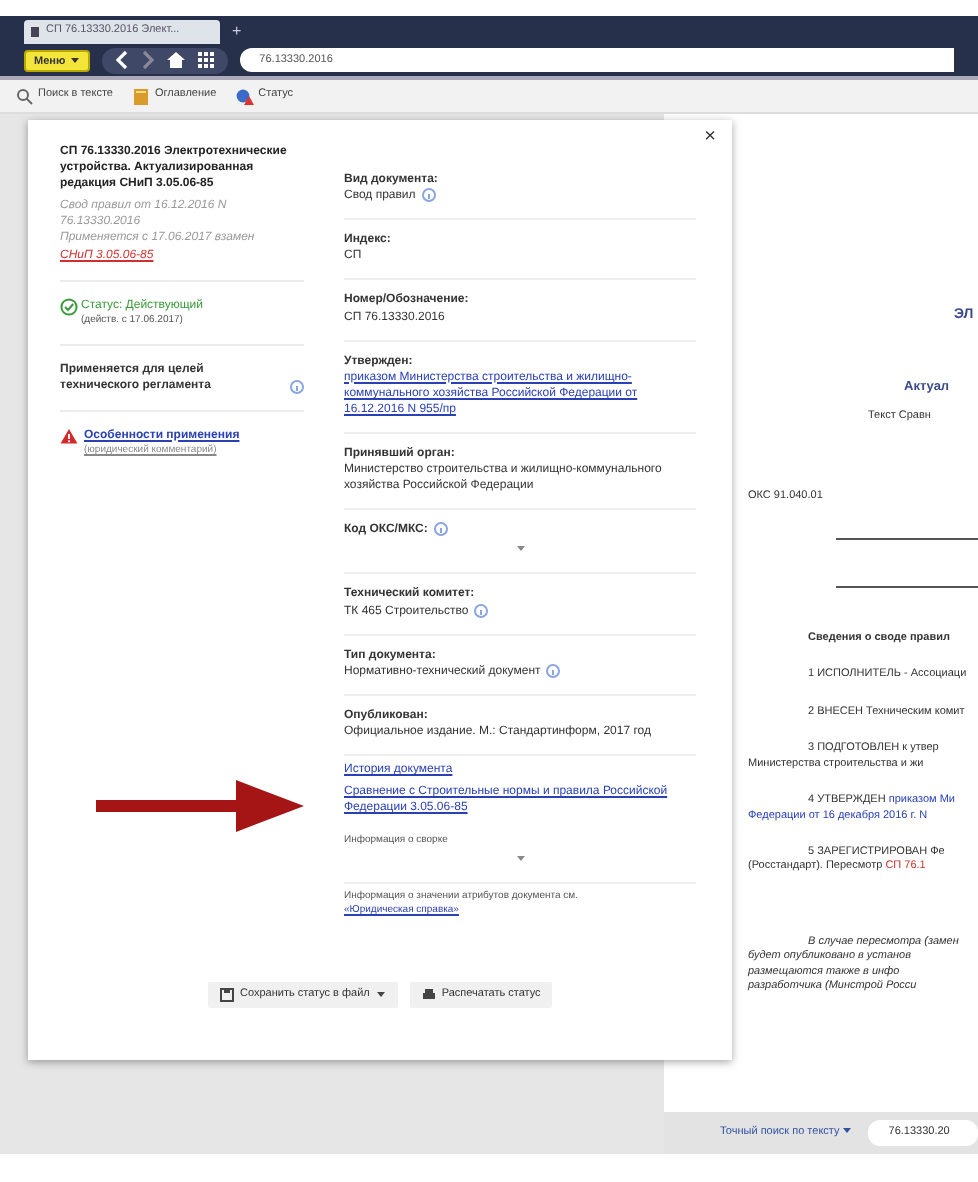 This screenshot has height=1182, width=978. What do you see at coordinates (25, 96) in the screenshot?
I see `search-icon` at bounding box center [25, 96].